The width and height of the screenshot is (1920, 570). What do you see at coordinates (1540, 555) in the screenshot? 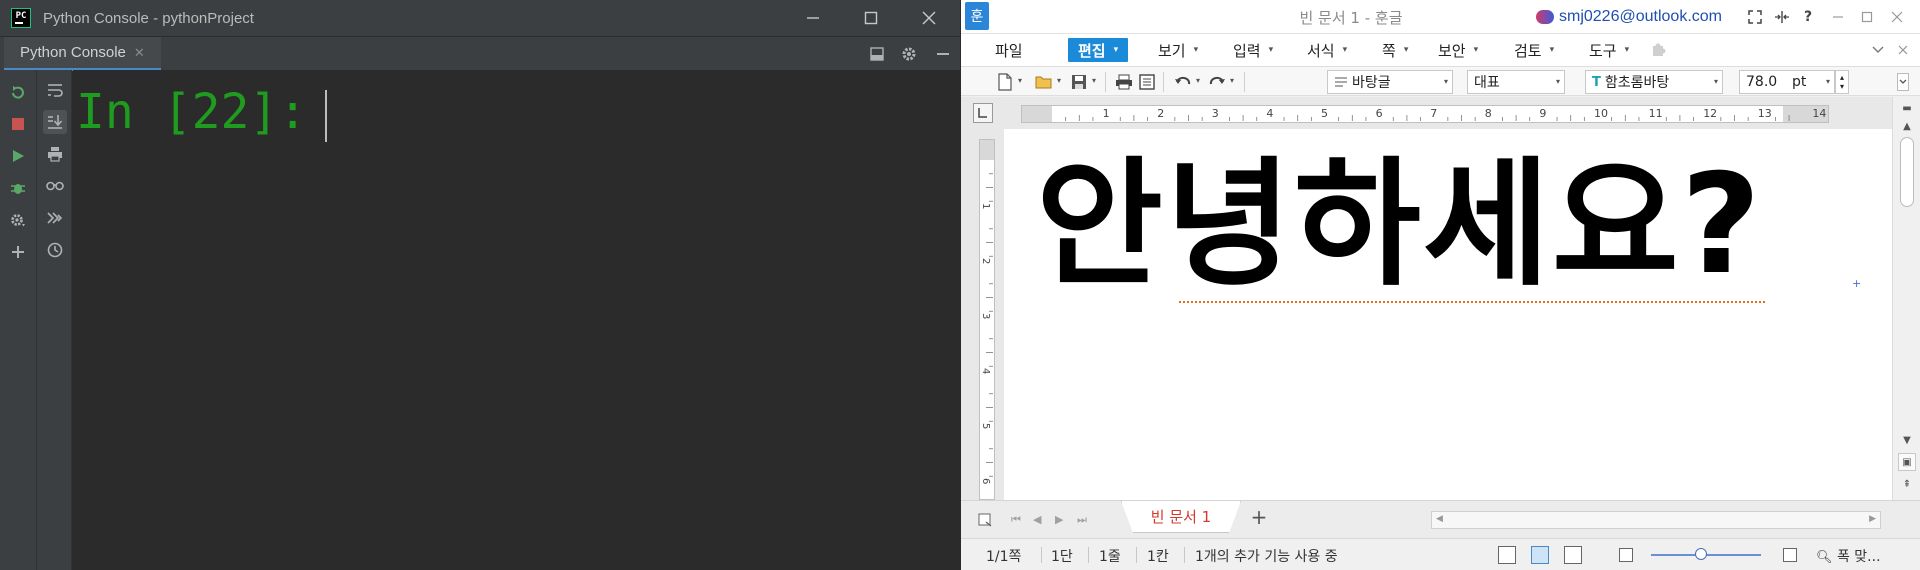
I see `fit-width-view-icon` at bounding box center [1540, 555].